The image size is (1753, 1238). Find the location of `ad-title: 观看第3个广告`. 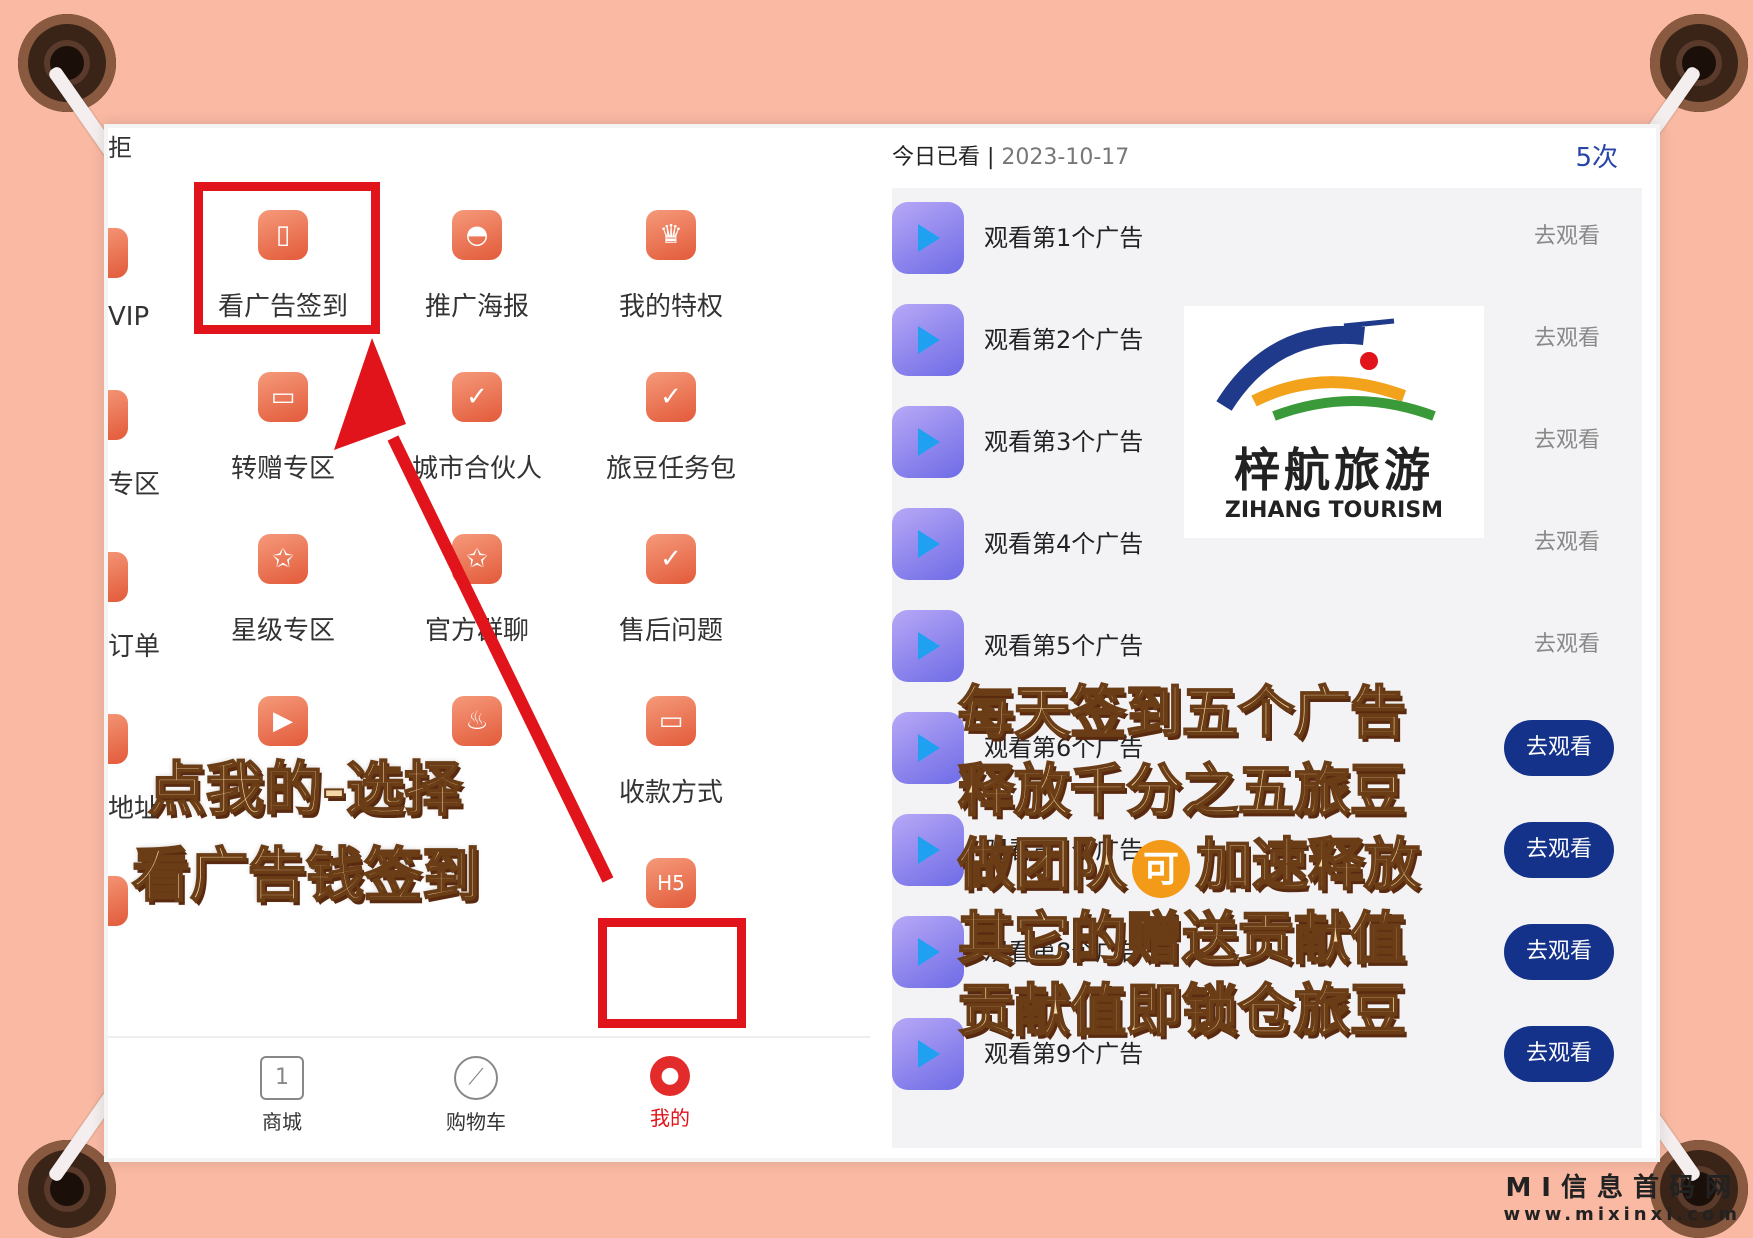

ad-title: 观看第3个广告 is located at coordinates (1064, 442).